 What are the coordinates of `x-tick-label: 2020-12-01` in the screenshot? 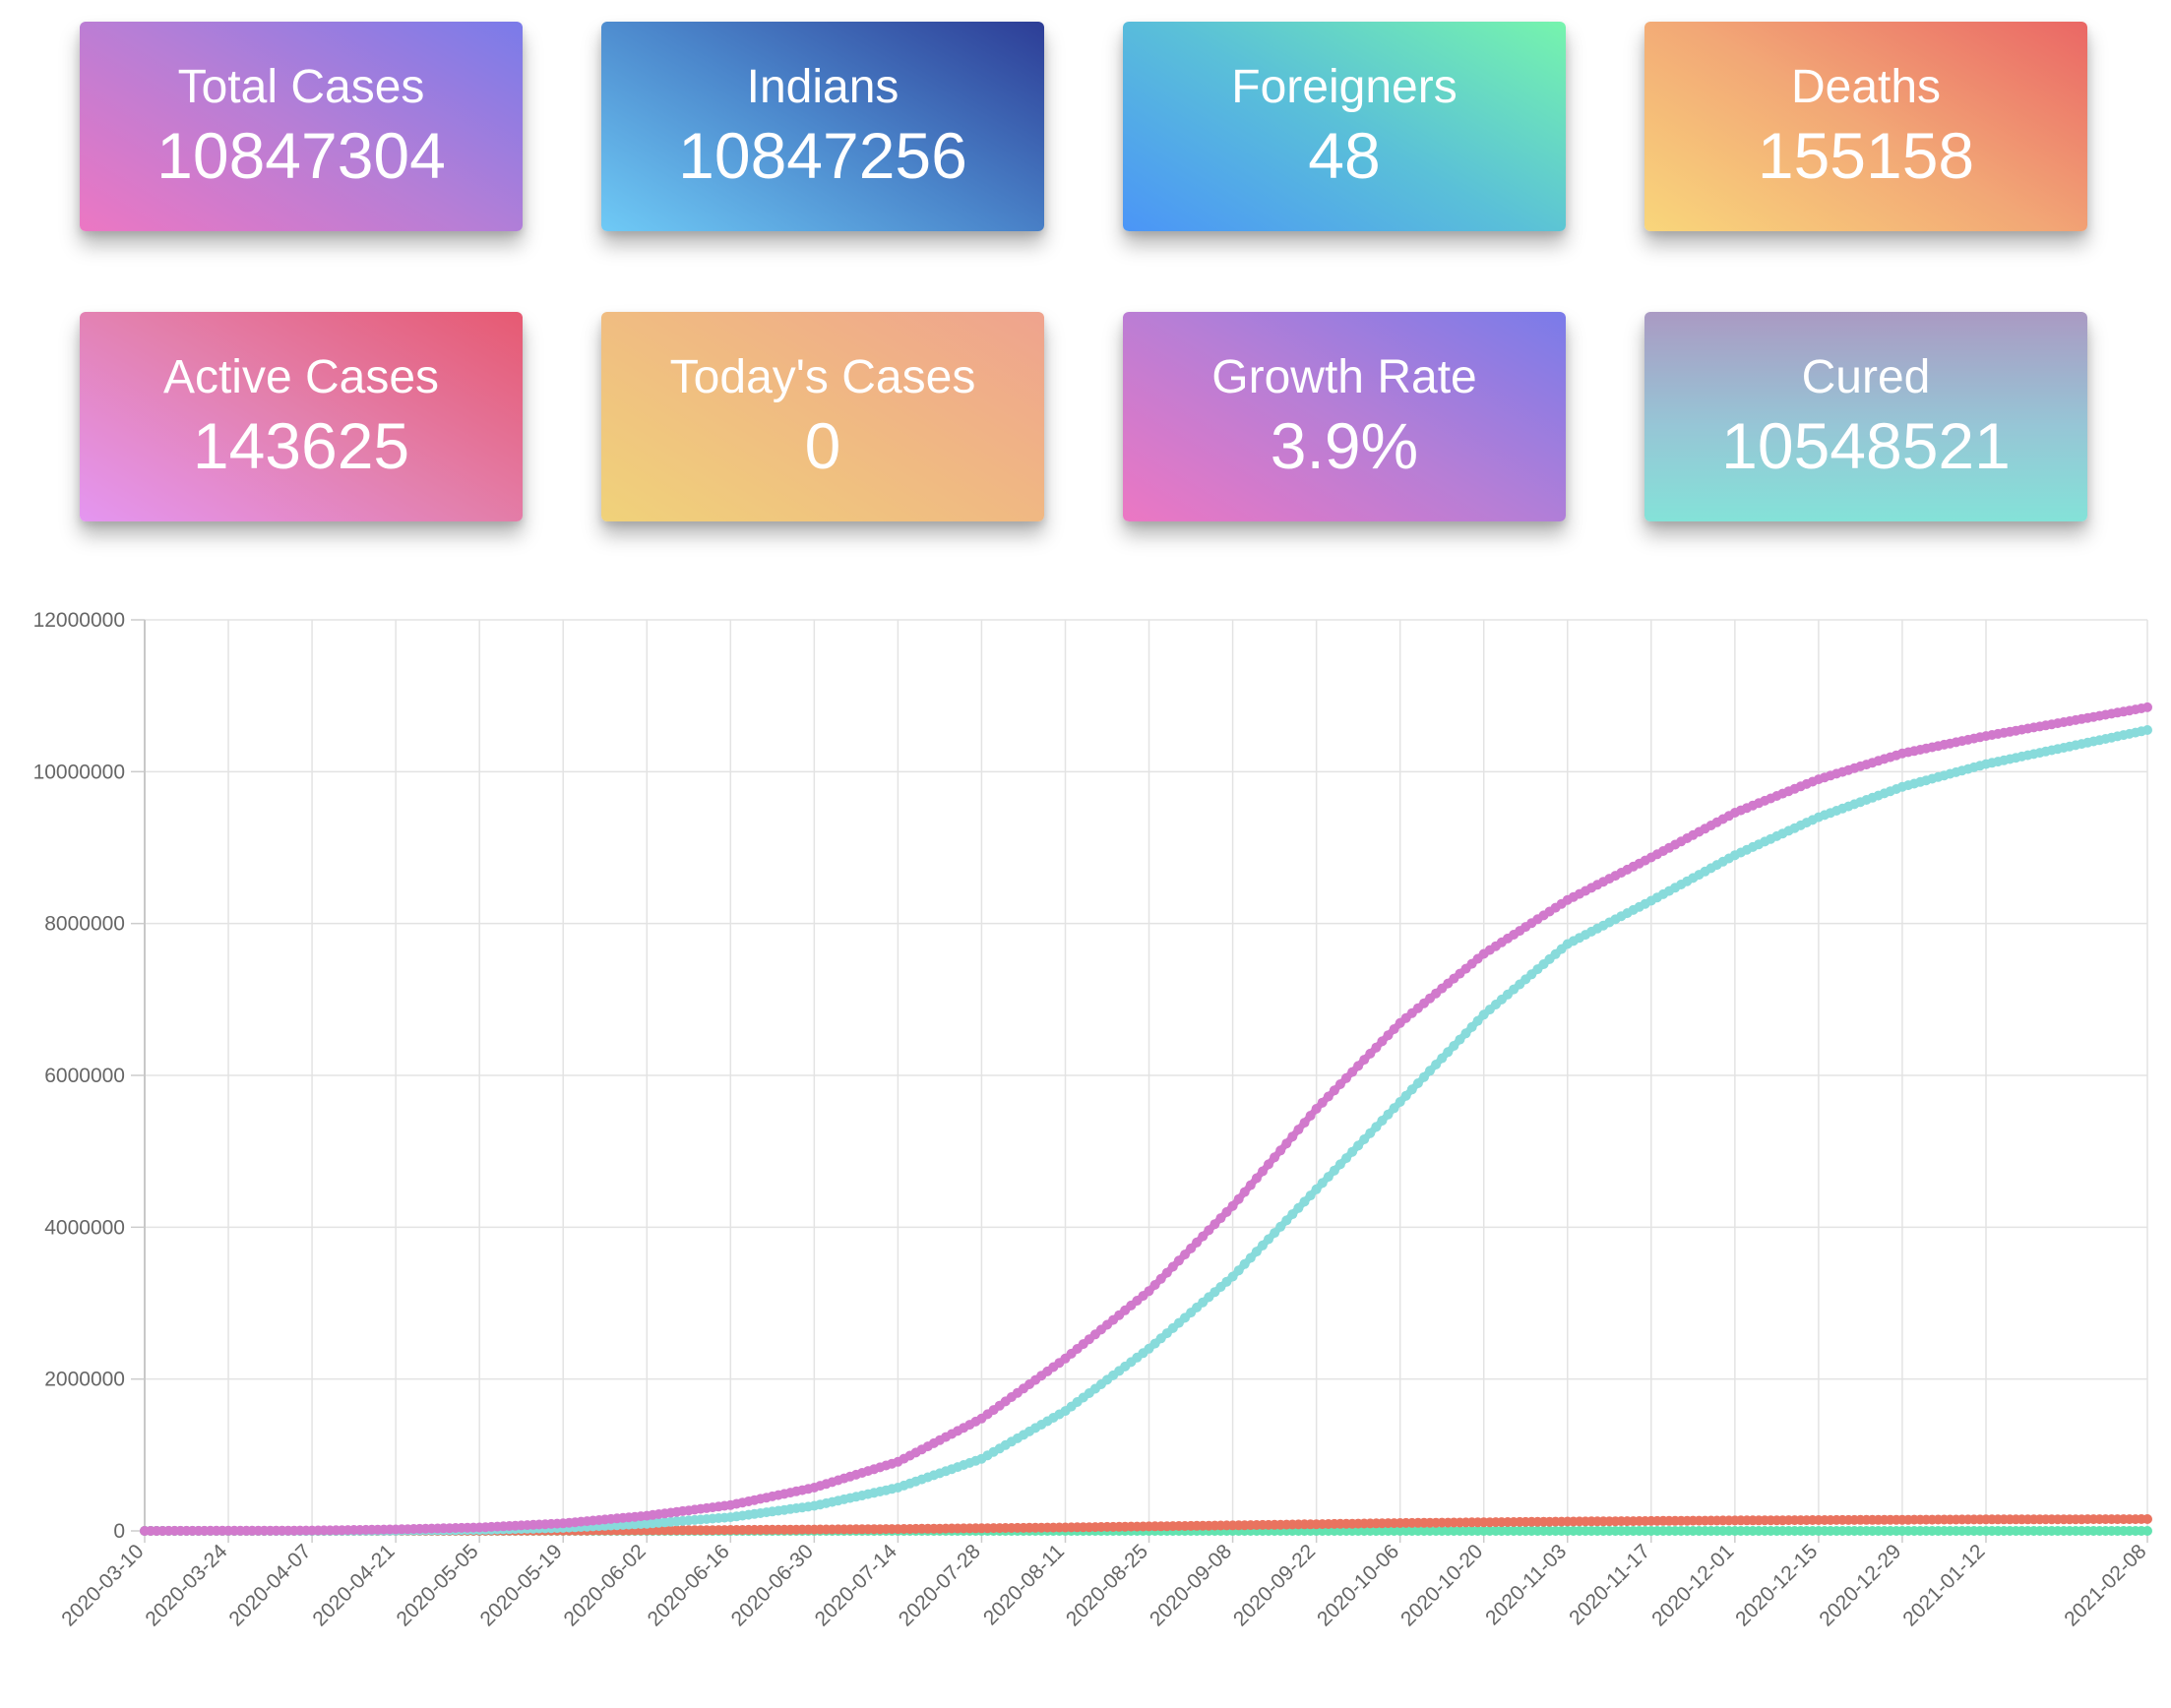 It's located at (1693, 1585).